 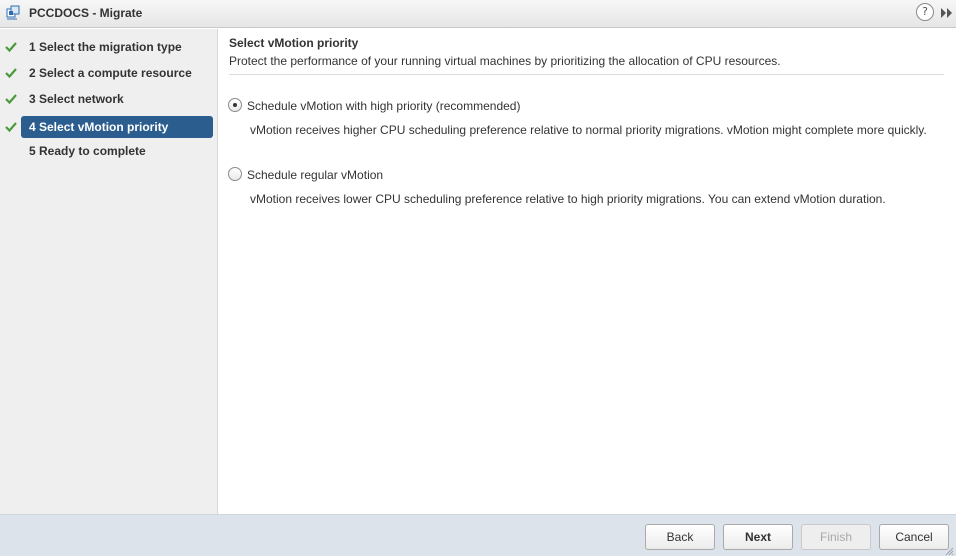 I want to click on wizard-step-label: 1 Select the migration type, so click(x=105, y=47).